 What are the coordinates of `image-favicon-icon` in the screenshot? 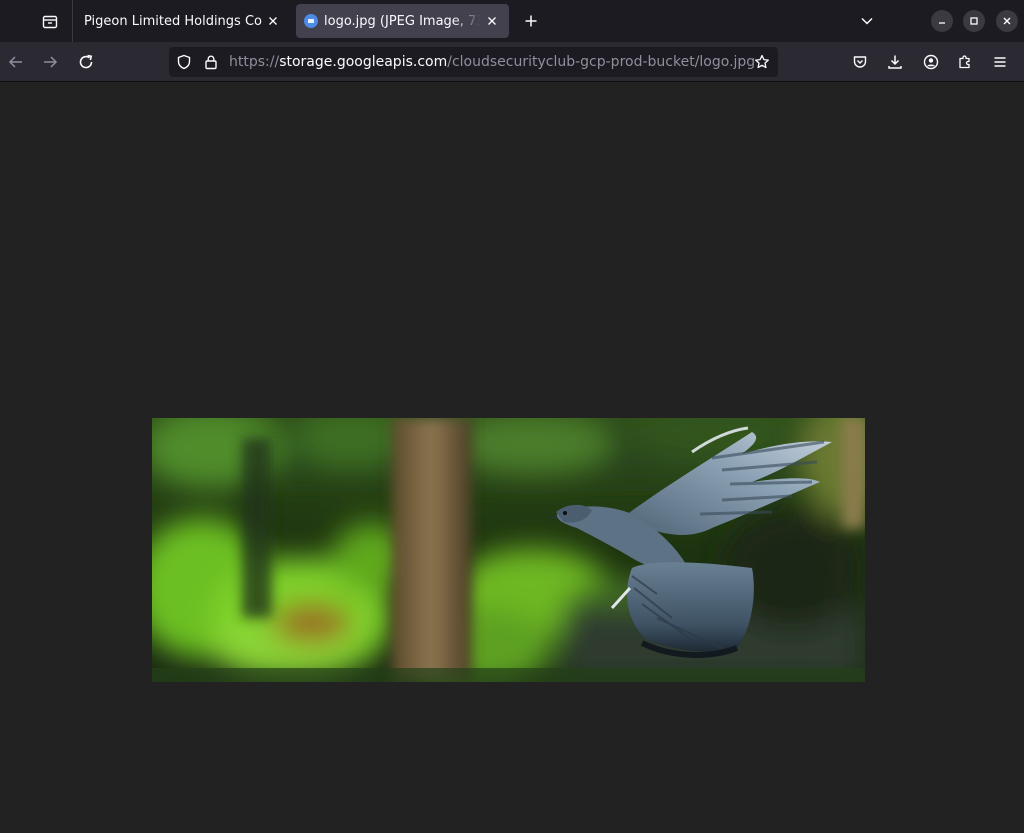 It's located at (311, 21).